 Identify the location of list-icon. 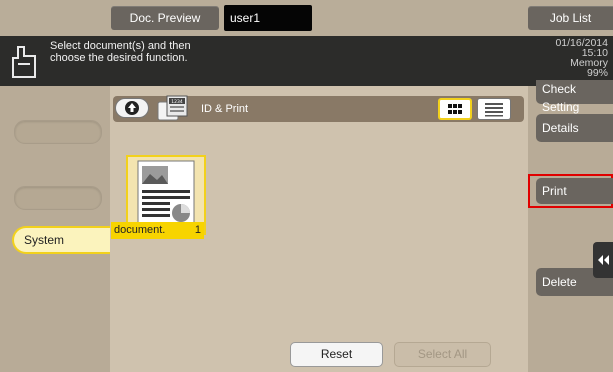
(494, 110).